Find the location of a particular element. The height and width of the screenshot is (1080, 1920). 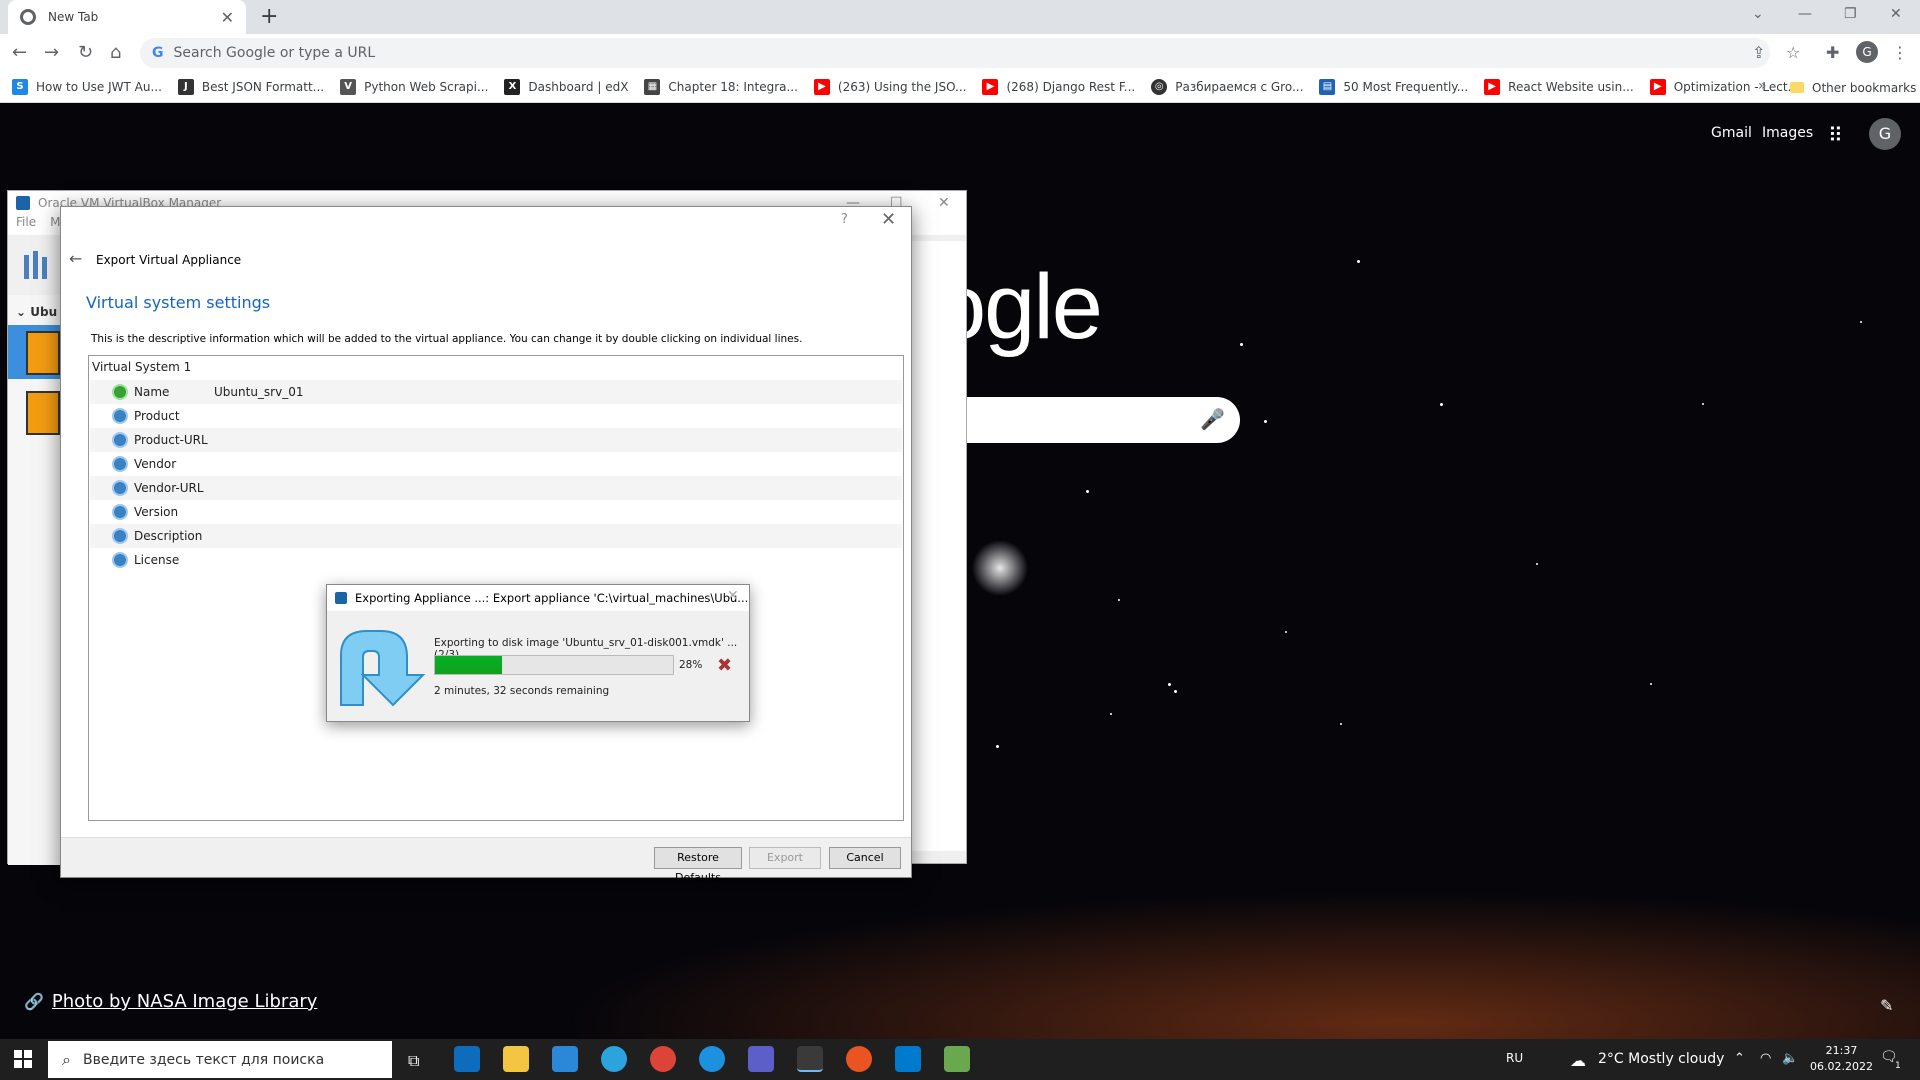

settings-row-license: License is located at coordinates (496, 560).